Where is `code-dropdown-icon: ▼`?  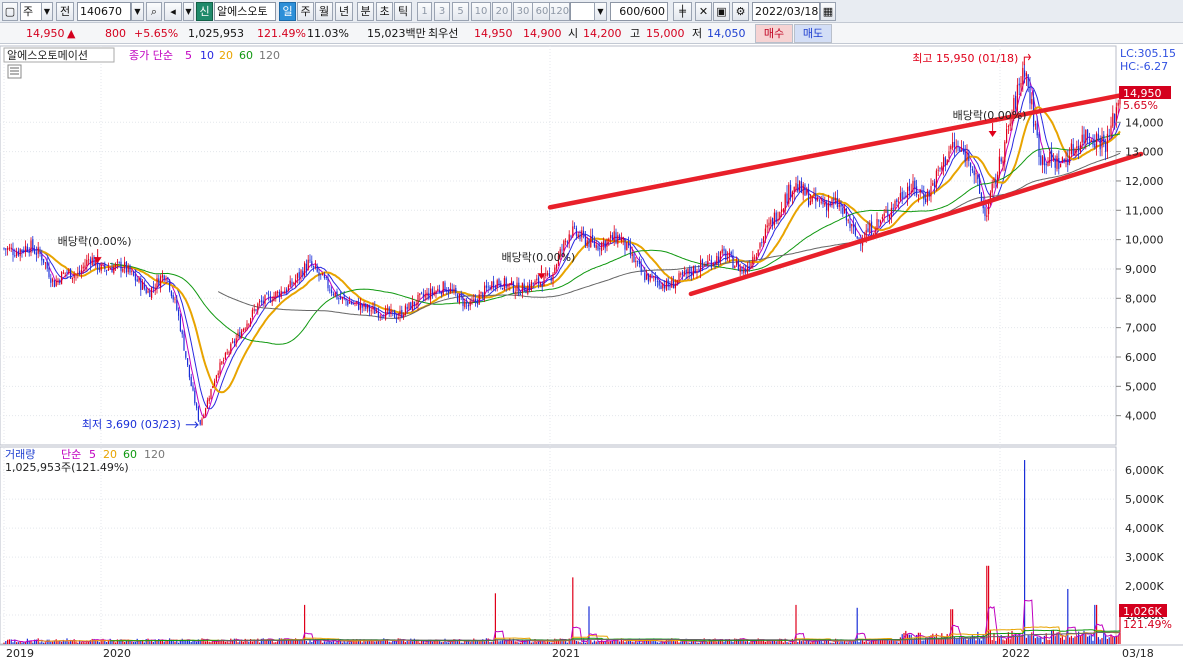 code-dropdown-icon: ▼ is located at coordinates (137, 11).